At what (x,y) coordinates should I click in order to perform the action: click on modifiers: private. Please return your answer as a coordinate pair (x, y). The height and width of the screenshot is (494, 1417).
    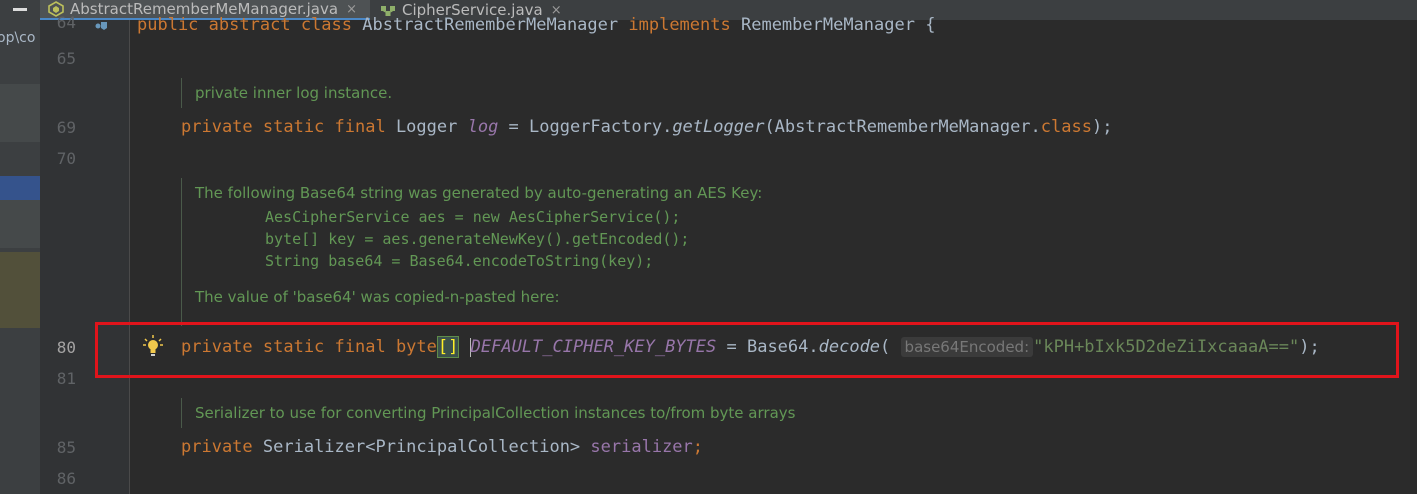
    Looking at the image, I should click on (217, 447).